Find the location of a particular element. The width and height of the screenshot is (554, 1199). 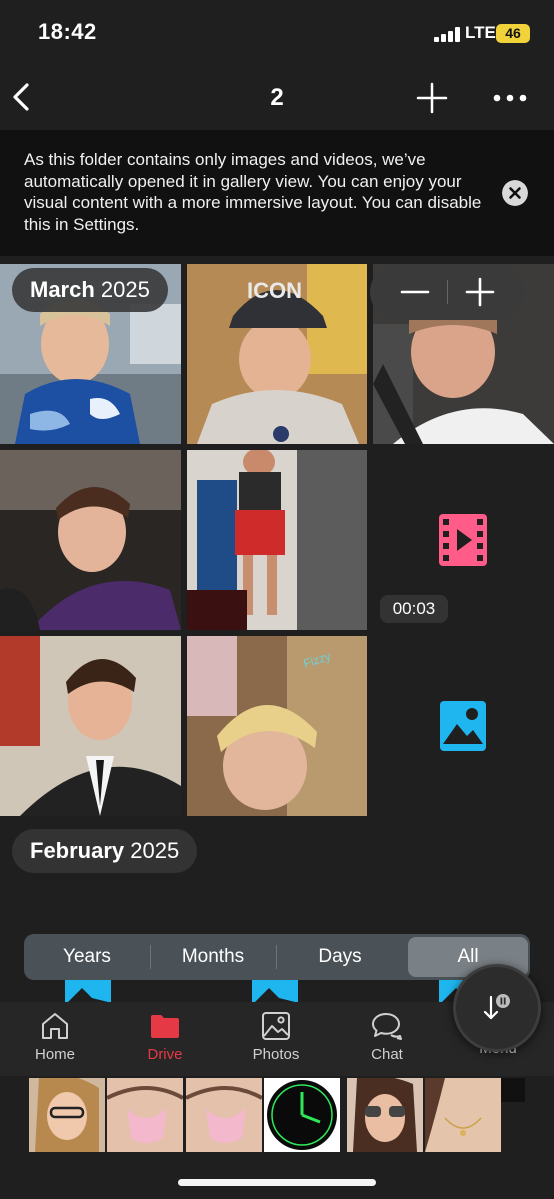

home-icon is located at coordinates (55, 1026).